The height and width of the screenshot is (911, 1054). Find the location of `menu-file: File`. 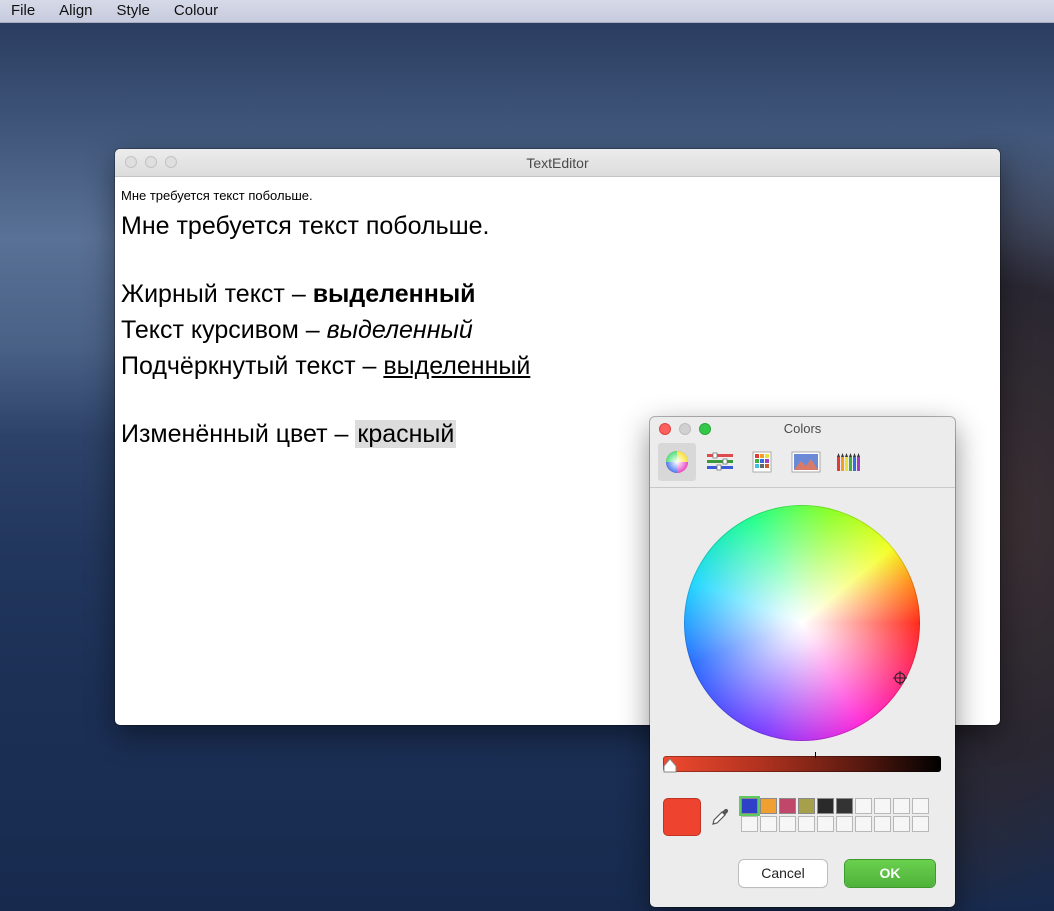

menu-file: File is located at coordinates (23, 11).